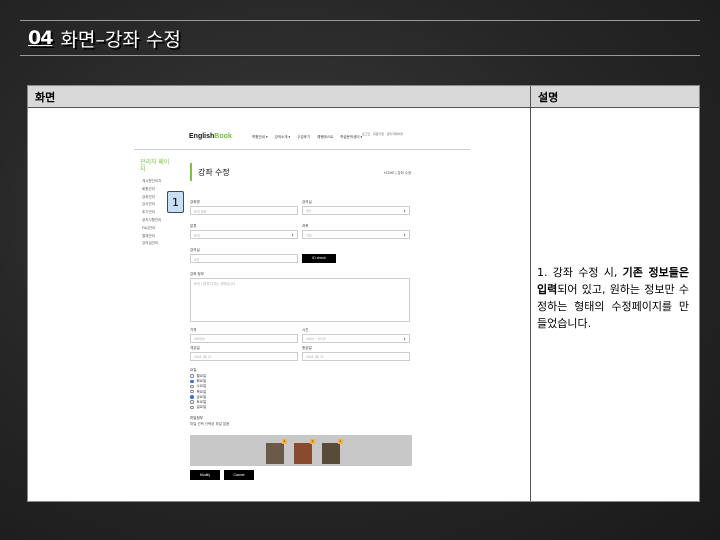  Describe the element at coordinates (244, 234) in the screenshot. I see `category-select: 토익 ⬍` at that location.